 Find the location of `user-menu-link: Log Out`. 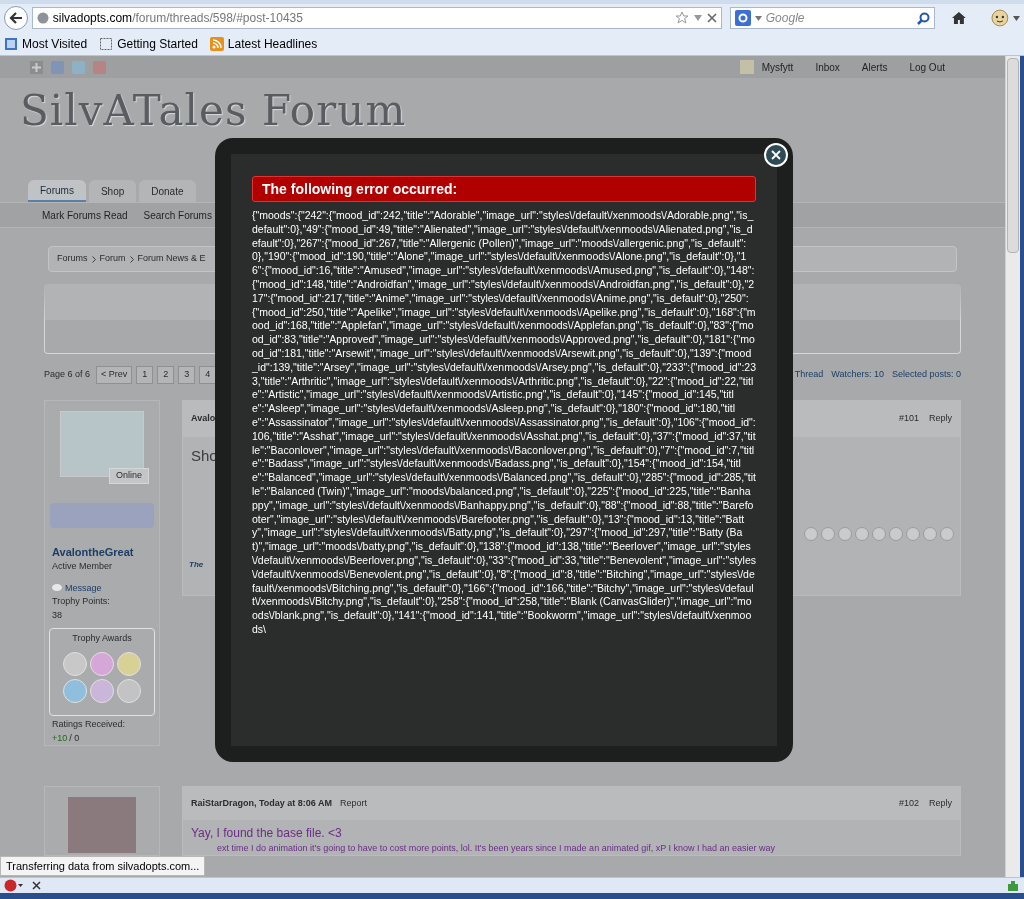

user-menu-link: Log Out is located at coordinates (927, 67).